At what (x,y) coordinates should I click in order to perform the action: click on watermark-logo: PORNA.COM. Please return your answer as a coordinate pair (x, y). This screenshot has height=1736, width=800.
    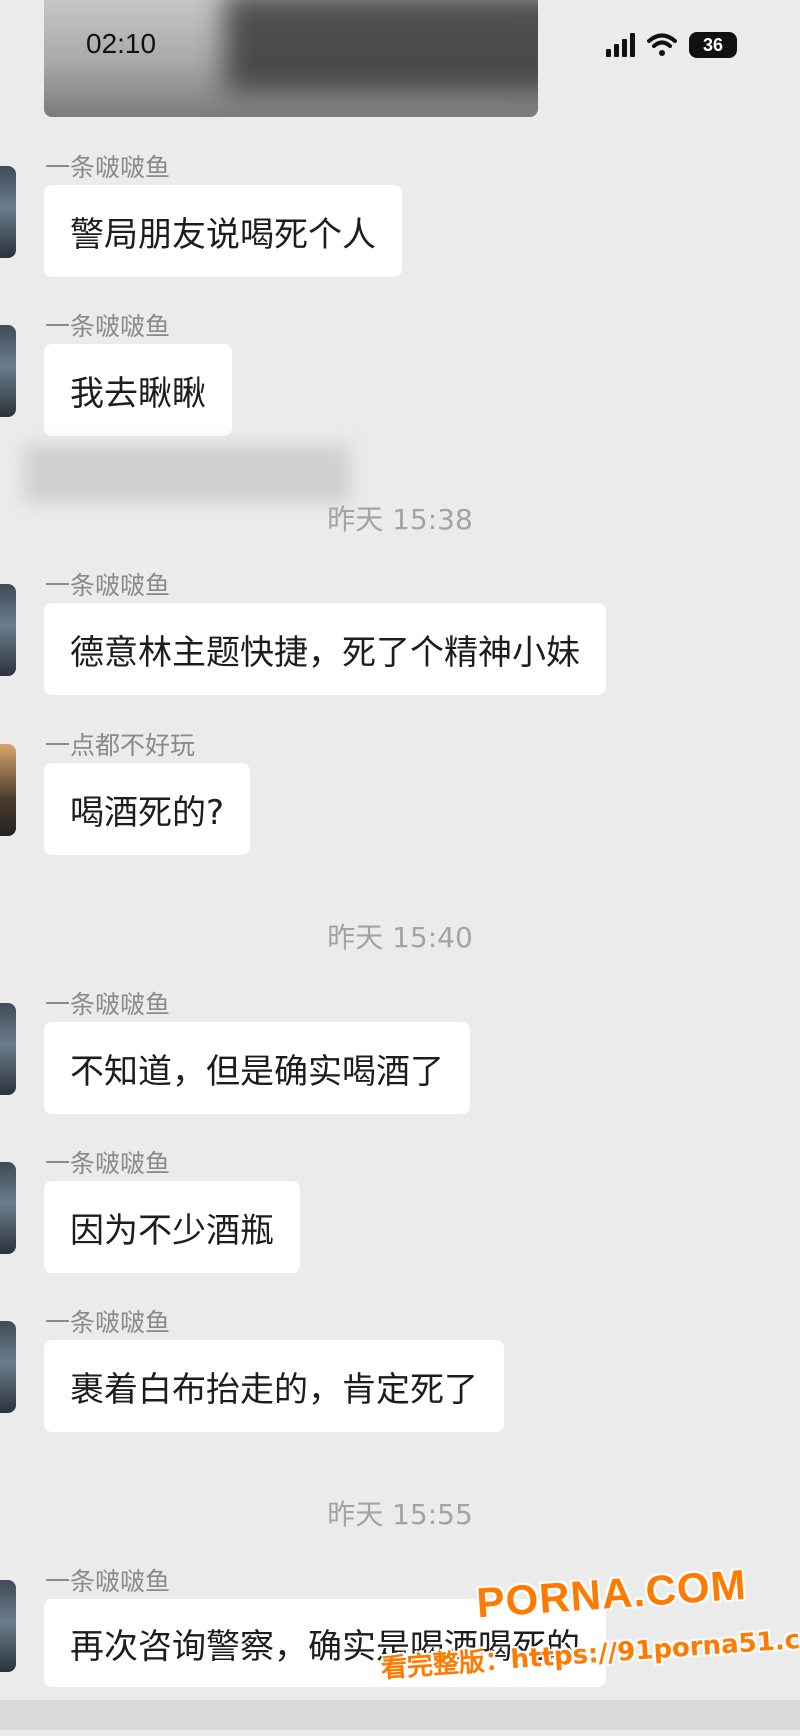
    Looking at the image, I should click on (611, 1593).